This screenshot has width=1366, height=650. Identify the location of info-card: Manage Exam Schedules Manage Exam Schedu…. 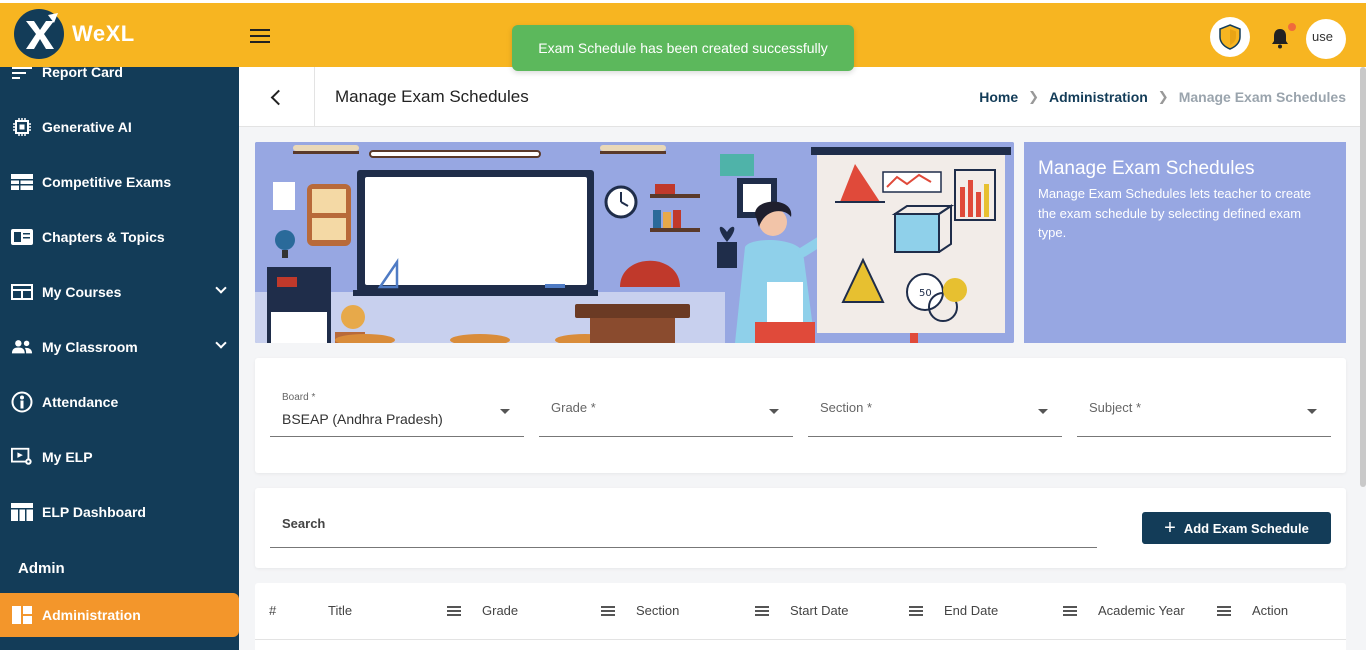
(1185, 242).